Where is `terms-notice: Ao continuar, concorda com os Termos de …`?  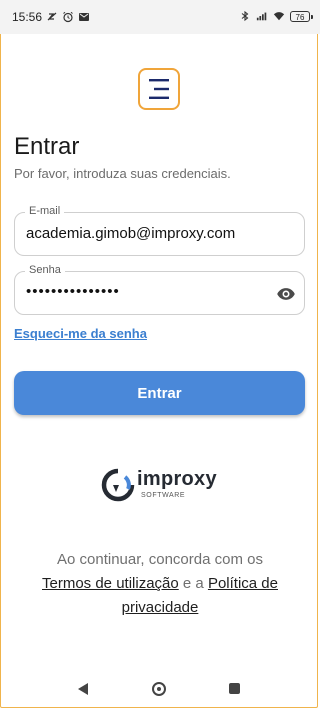 terms-notice: Ao continuar, concorda com os Termos de … is located at coordinates (160, 584).